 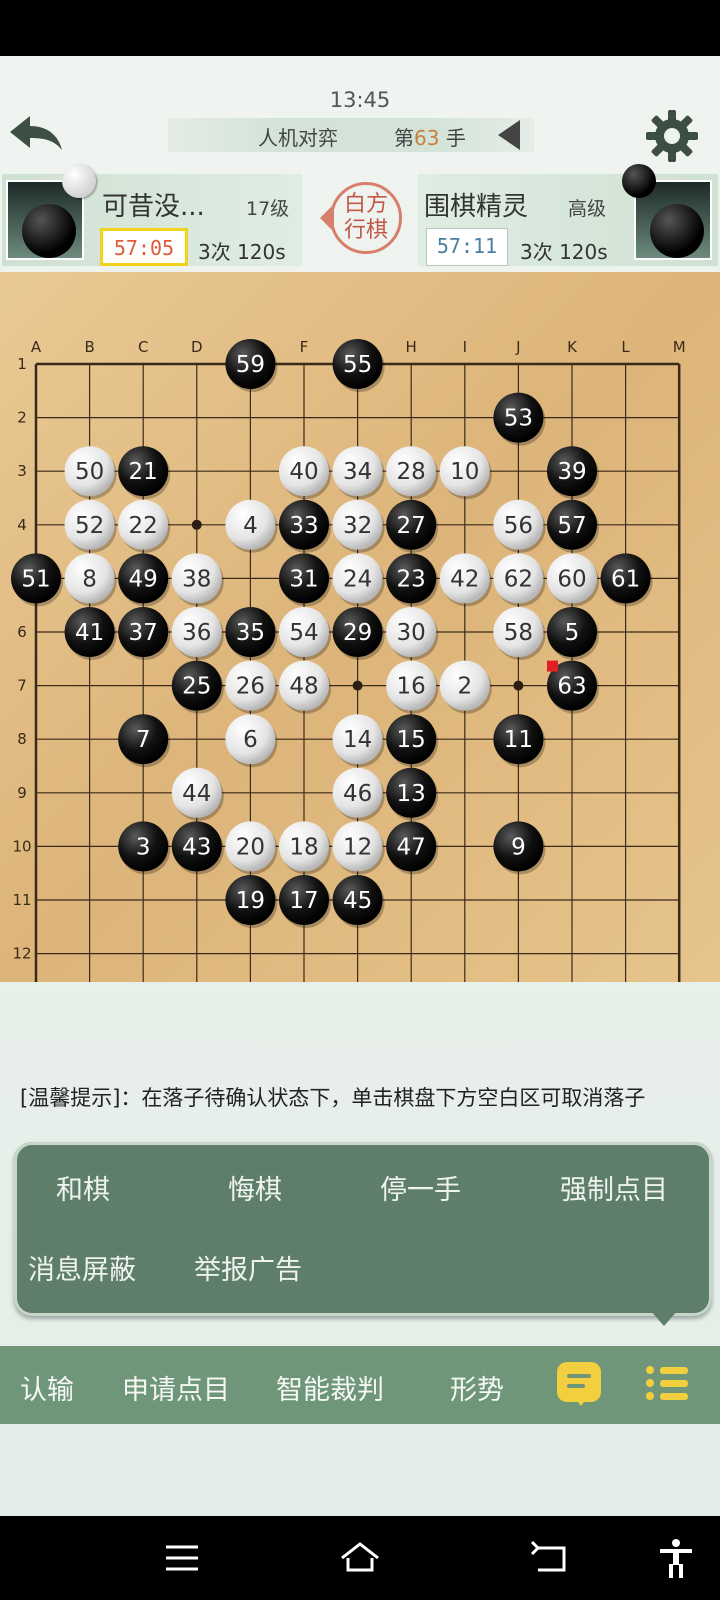 What do you see at coordinates (509, 135) in the screenshot?
I see `previous-move-icon` at bounding box center [509, 135].